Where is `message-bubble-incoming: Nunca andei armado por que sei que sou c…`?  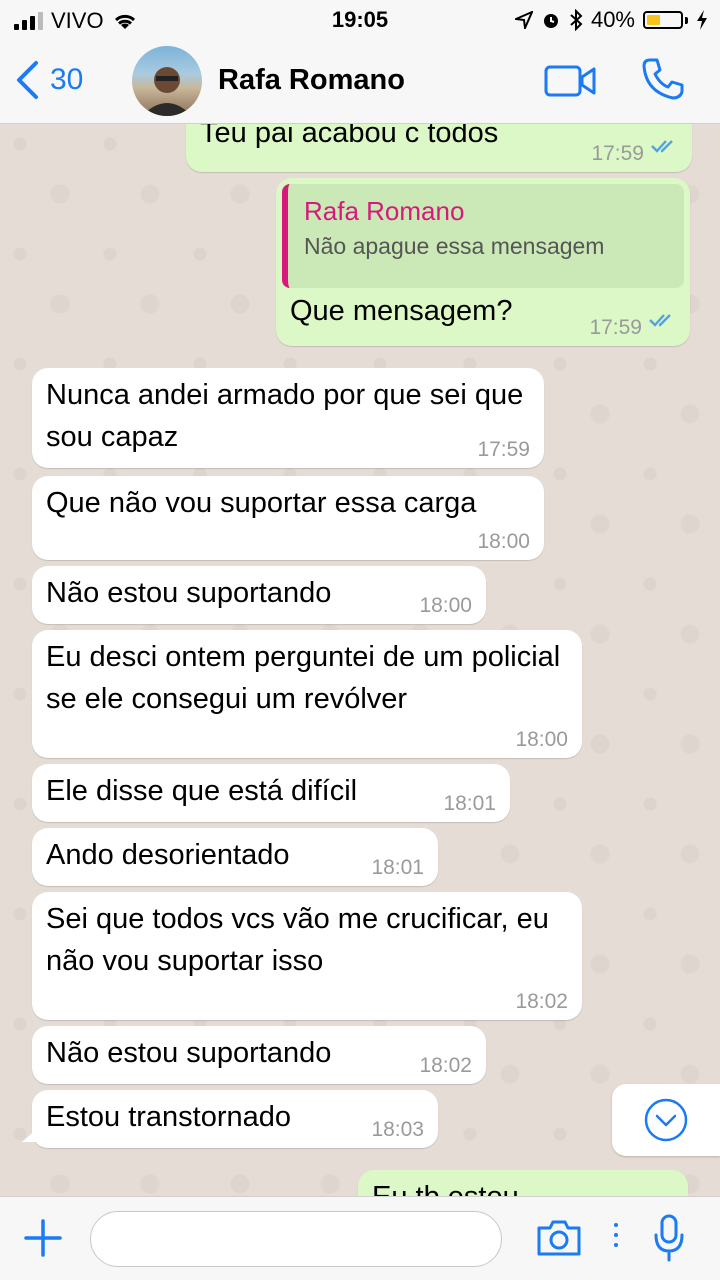 message-bubble-incoming: Nunca andei armado por que sei que sou c… is located at coordinates (288, 418).